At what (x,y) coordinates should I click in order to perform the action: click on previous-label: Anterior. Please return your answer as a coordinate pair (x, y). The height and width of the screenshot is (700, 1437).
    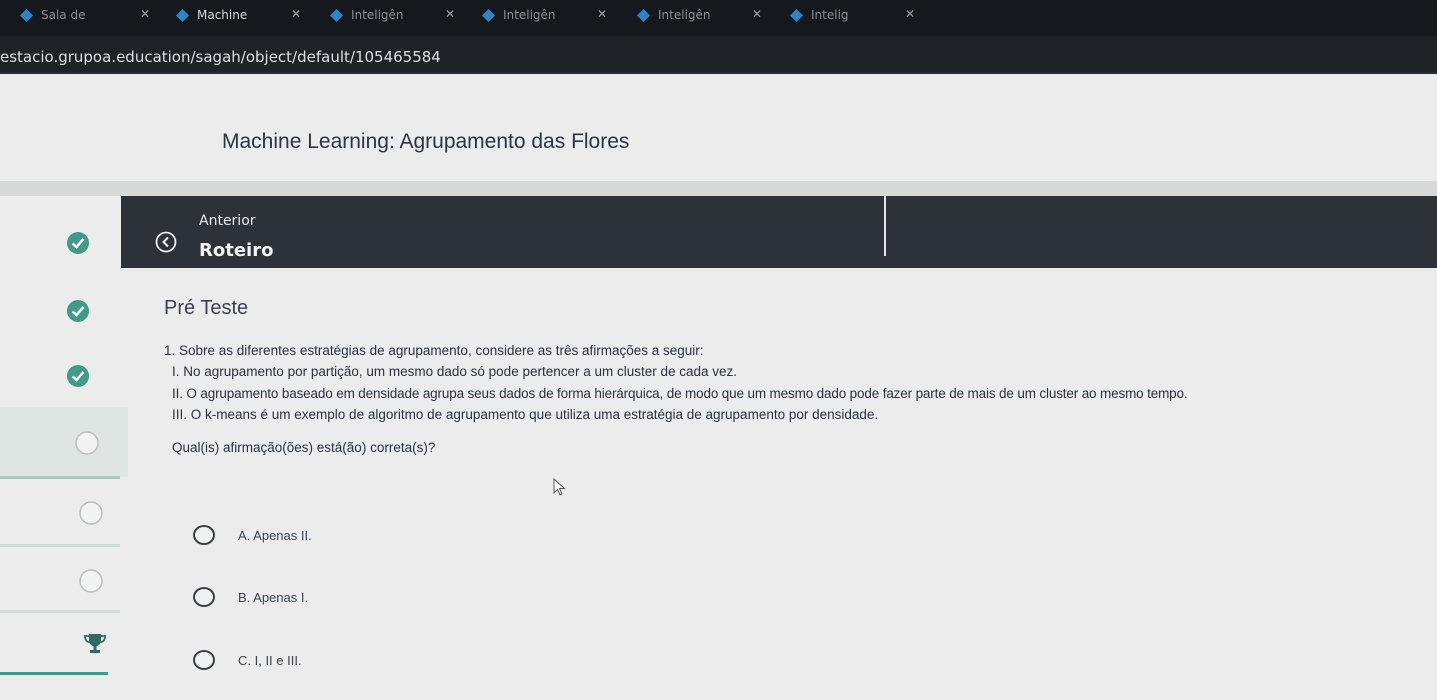
    Looking at the image, I should click on (227, 221).